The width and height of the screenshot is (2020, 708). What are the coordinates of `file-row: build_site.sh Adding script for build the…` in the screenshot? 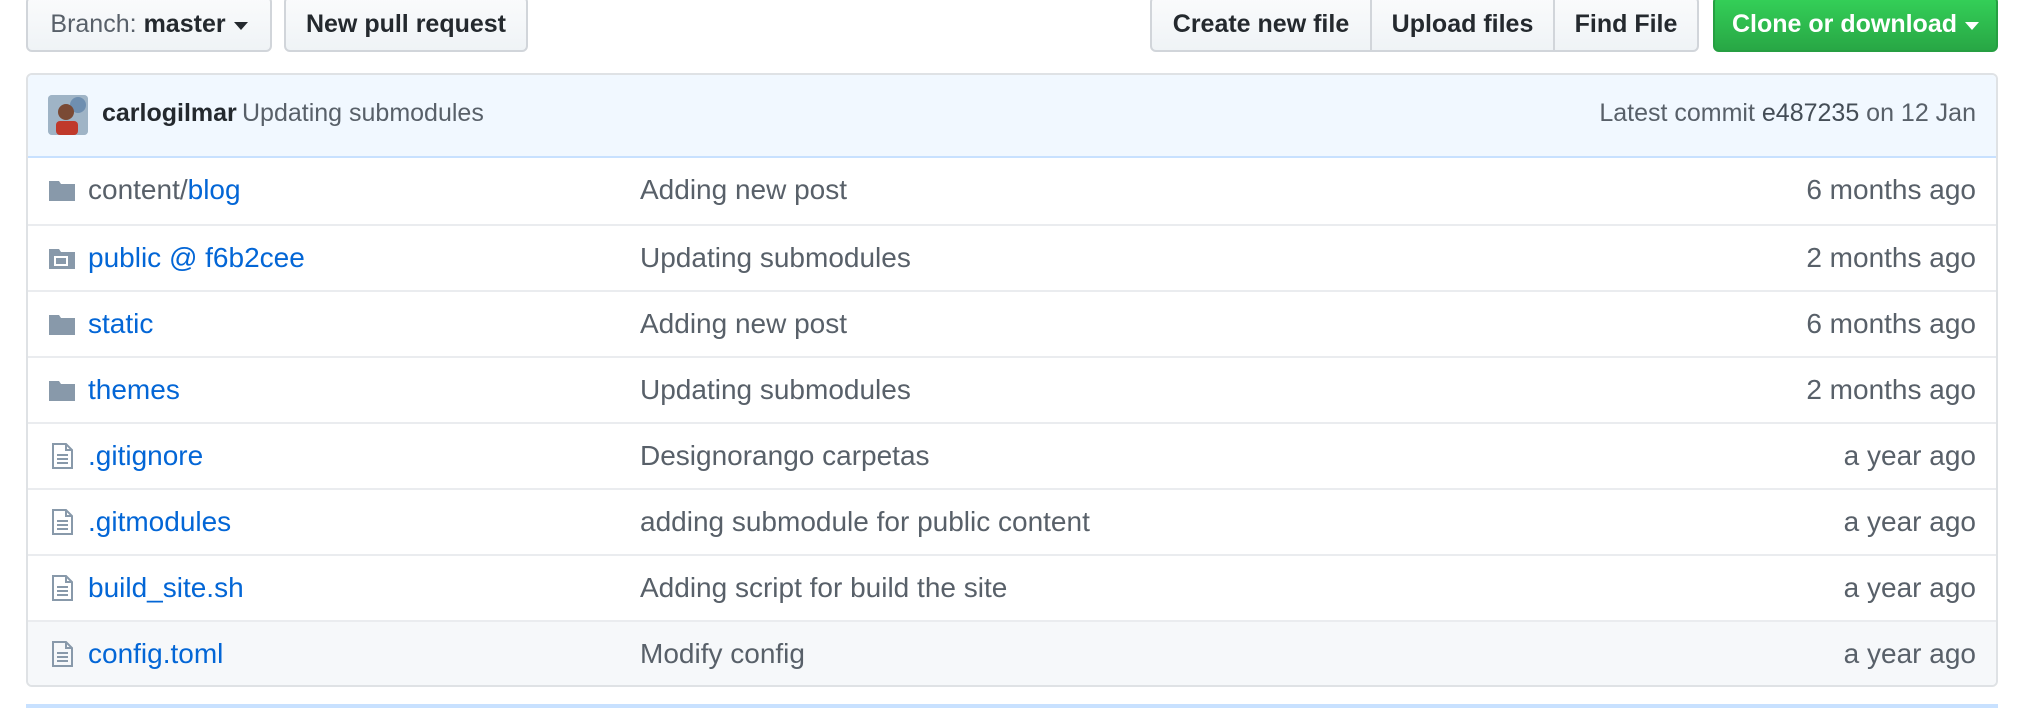 It's located at (1012, 587).